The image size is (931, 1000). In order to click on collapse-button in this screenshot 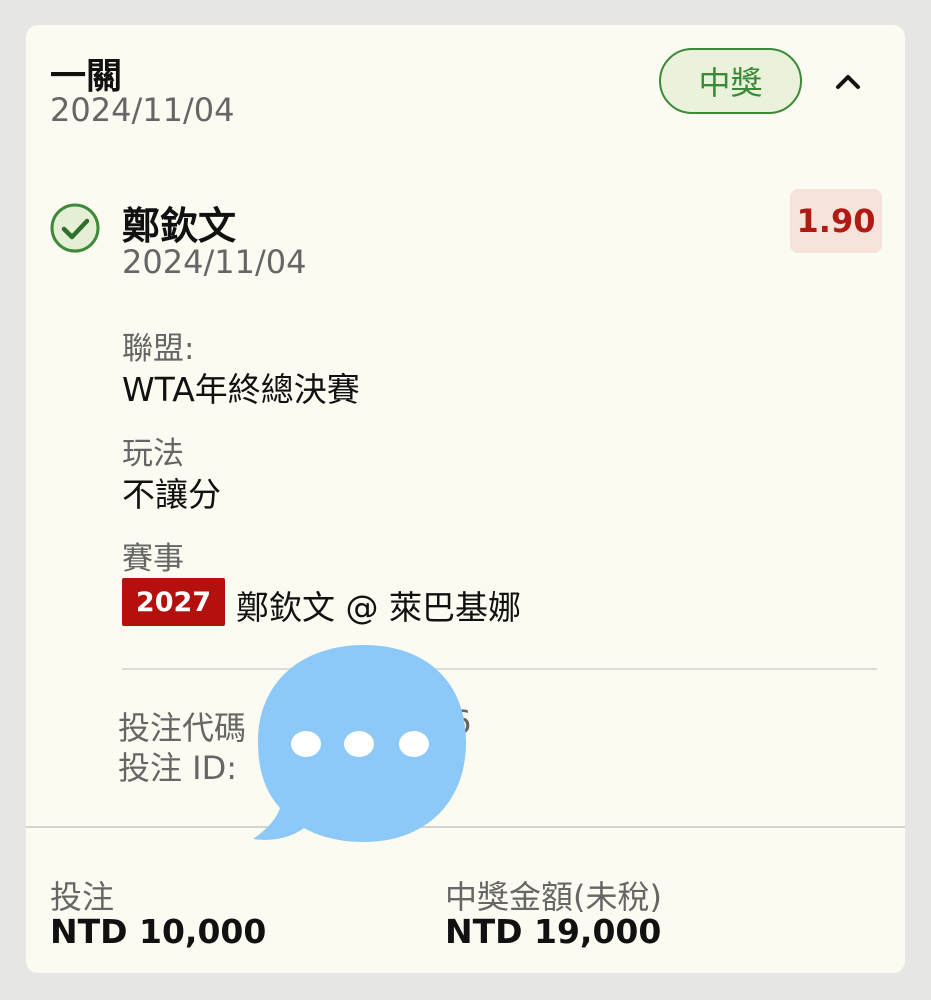, I will do `click(848, 81)`.